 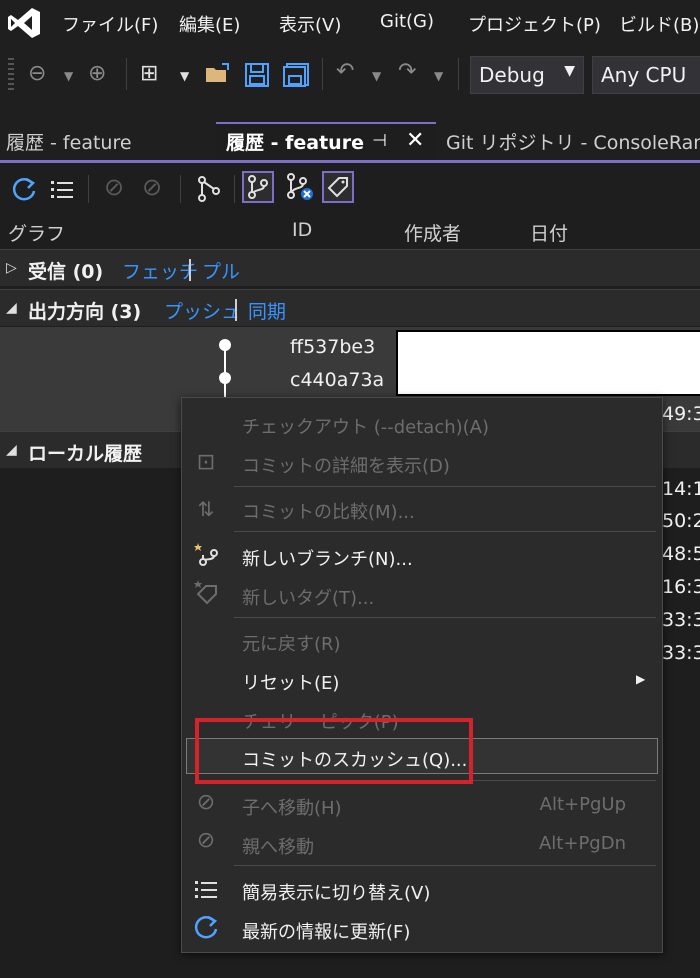 What do you see at coordinates (337, 380) in the screenshot?
I see `commit-id: c440a73a` at bounding box center [337, 380].